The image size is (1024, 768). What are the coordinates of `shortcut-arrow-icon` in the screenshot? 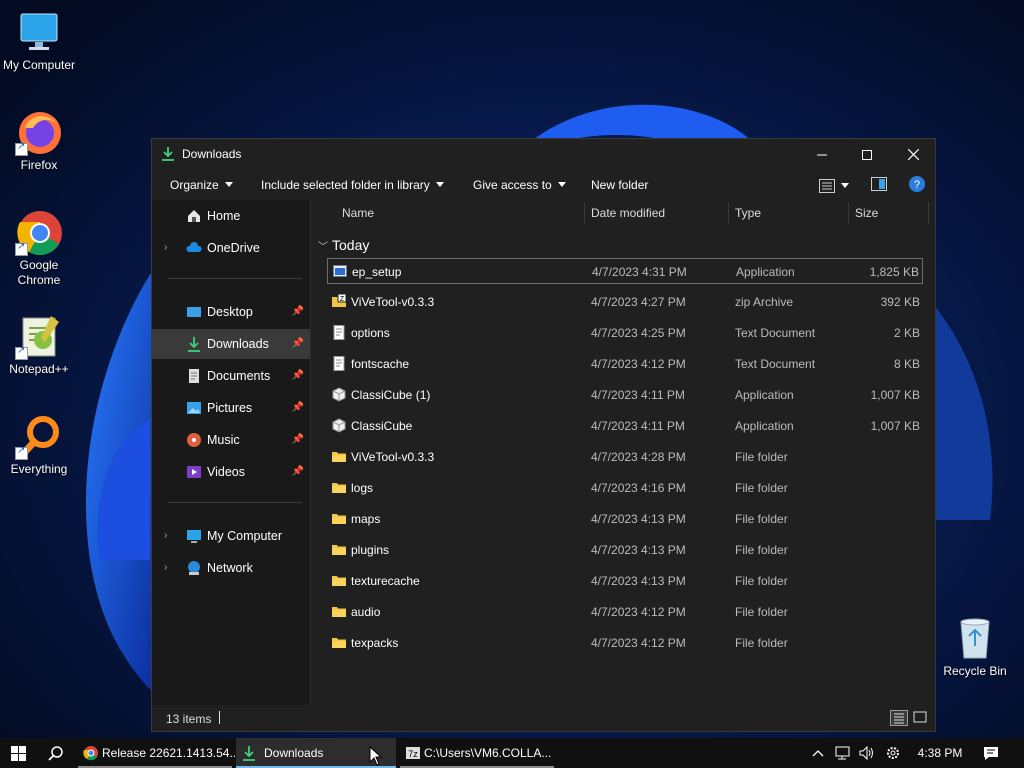 It's located at (21, 352).